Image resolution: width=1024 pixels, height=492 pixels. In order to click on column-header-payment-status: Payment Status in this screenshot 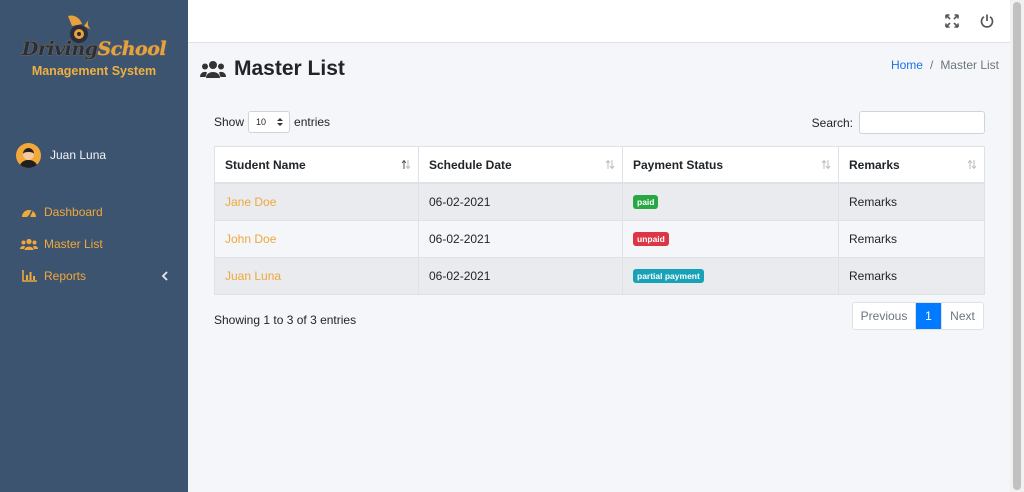, I will do `click(730, 164)`.